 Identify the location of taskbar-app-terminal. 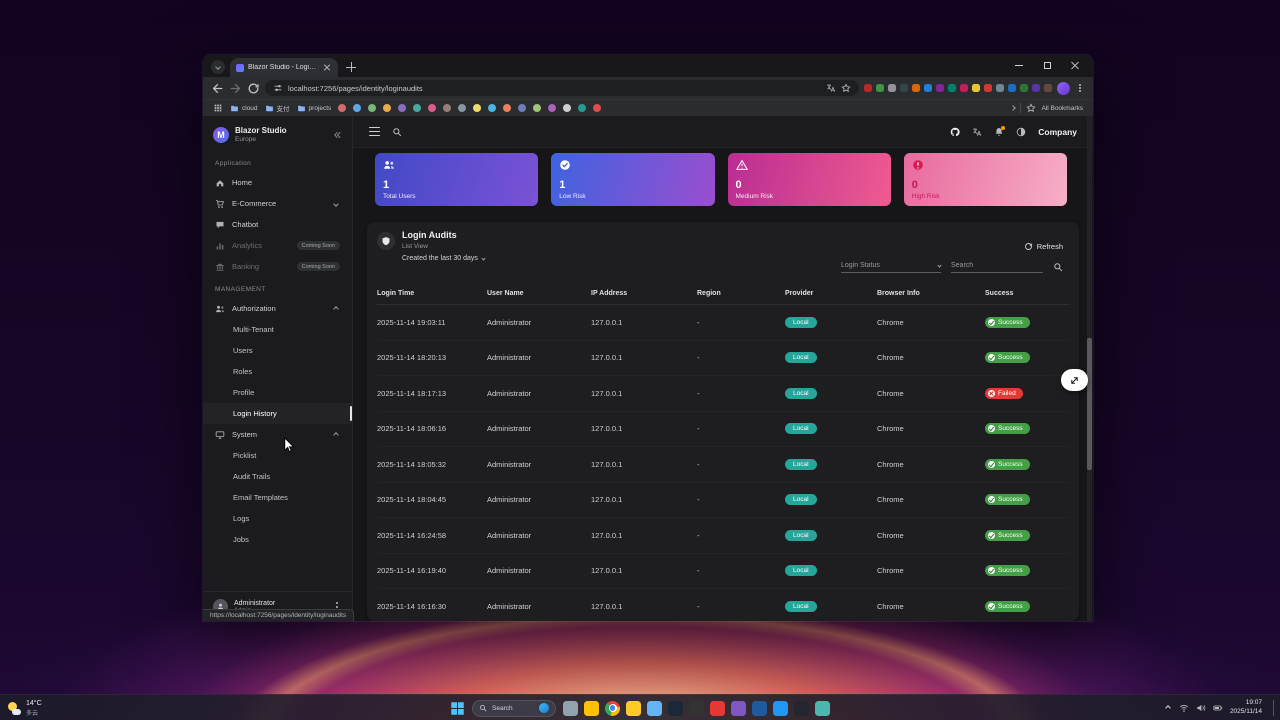
(801, 708).